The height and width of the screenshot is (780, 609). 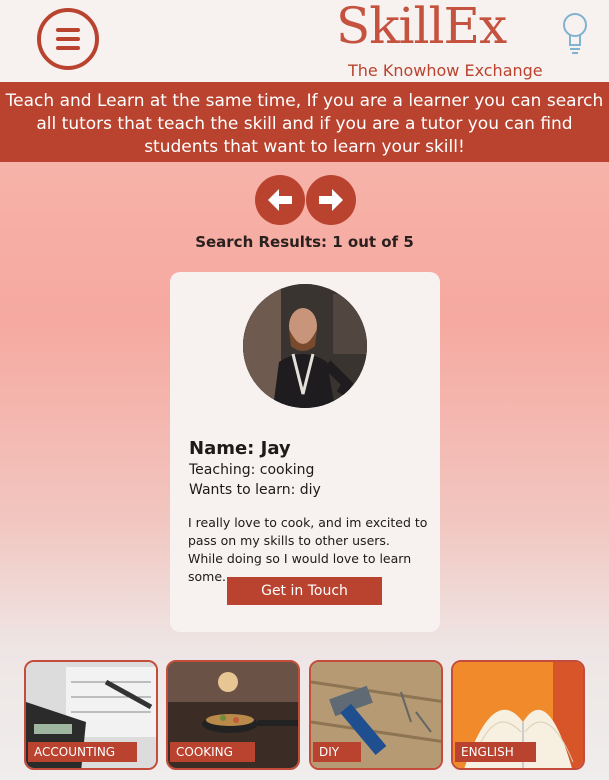 What do you see at coordinates (255, 490) in the screenshot?
I see `wants-to-learn: Wants to learn: diy` at bounding box center [255, 490].